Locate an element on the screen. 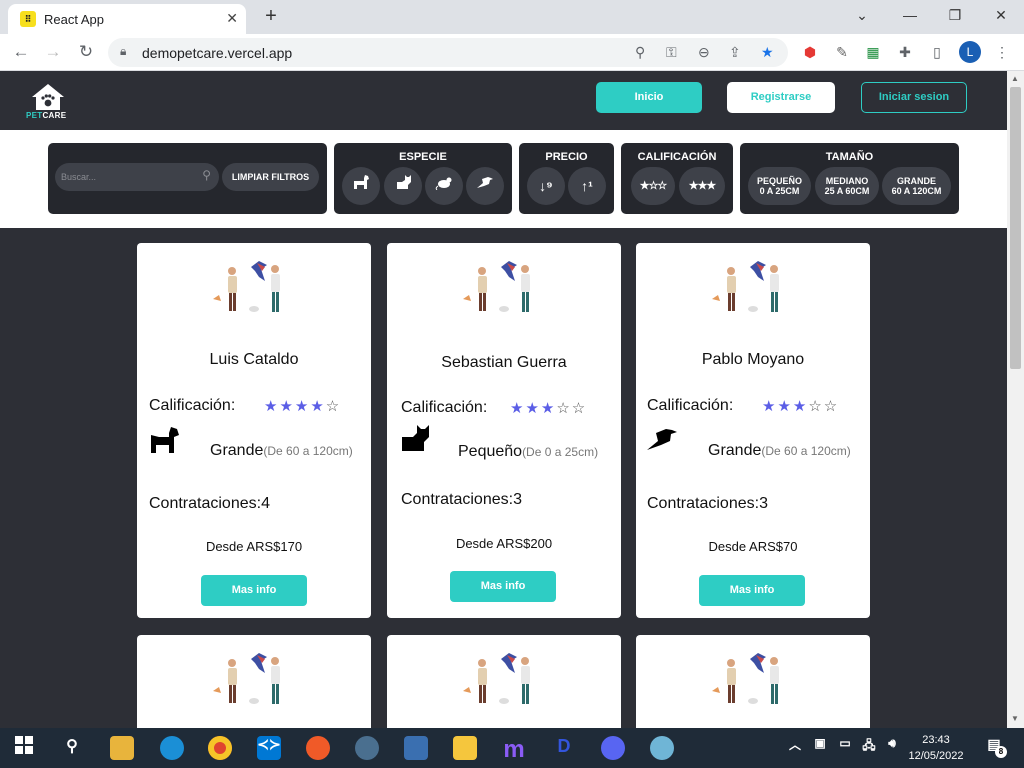 The width and height of the screenshot is (1024, 768). dog-filter-icon is located at coordinates (361, 186).